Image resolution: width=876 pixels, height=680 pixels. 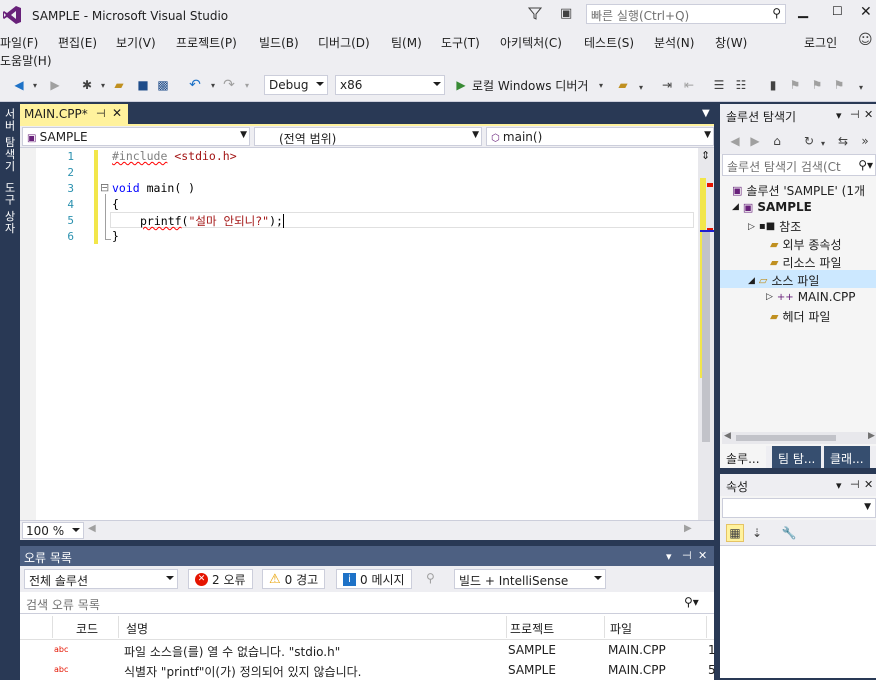 What do you see at coordinates (279, 42) in the screenshot?
I see `menu-build: 빌드(B)` at bounding box center [279, 42].